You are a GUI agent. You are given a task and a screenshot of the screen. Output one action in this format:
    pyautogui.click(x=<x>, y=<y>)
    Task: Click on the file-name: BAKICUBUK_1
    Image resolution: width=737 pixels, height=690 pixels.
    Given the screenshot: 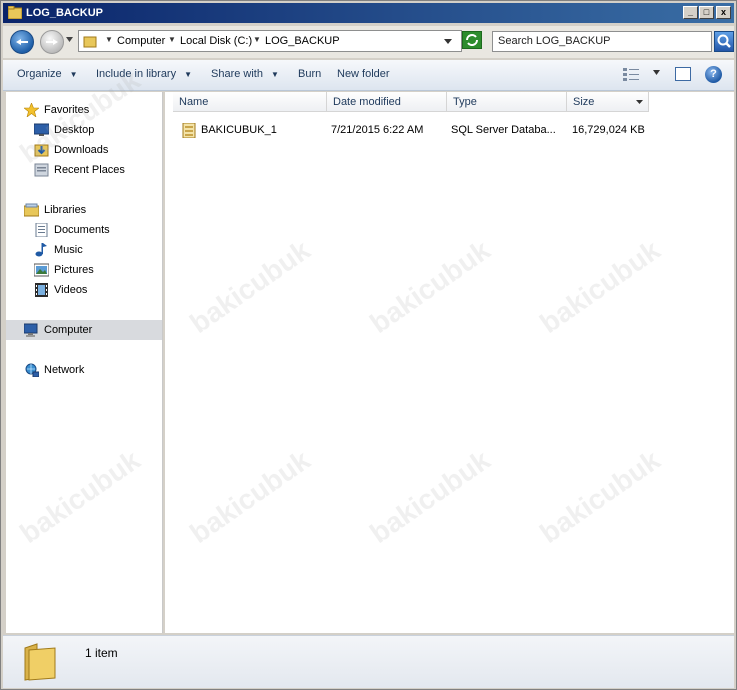 What is the action you would take?
    pyautogui.click(x=239, y=130)
    